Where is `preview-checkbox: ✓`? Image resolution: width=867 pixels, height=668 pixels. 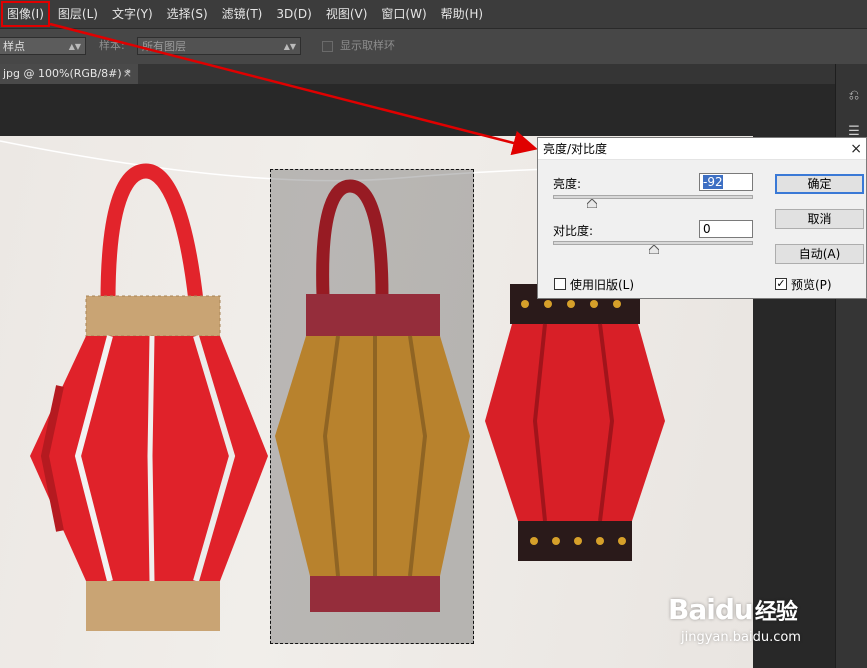
preview-checkbox: ✓ is located at coordinates (781, 284).